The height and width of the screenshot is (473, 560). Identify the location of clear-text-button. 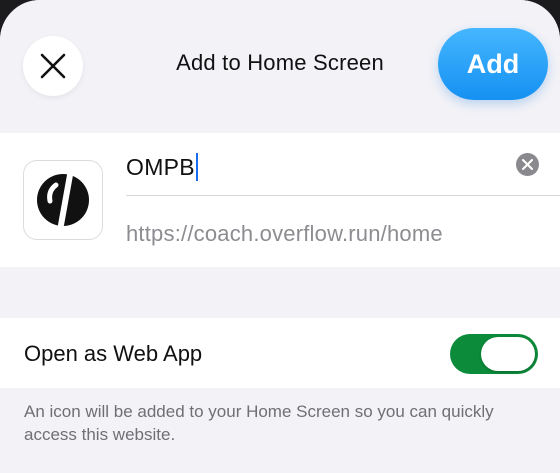
(527, 164).